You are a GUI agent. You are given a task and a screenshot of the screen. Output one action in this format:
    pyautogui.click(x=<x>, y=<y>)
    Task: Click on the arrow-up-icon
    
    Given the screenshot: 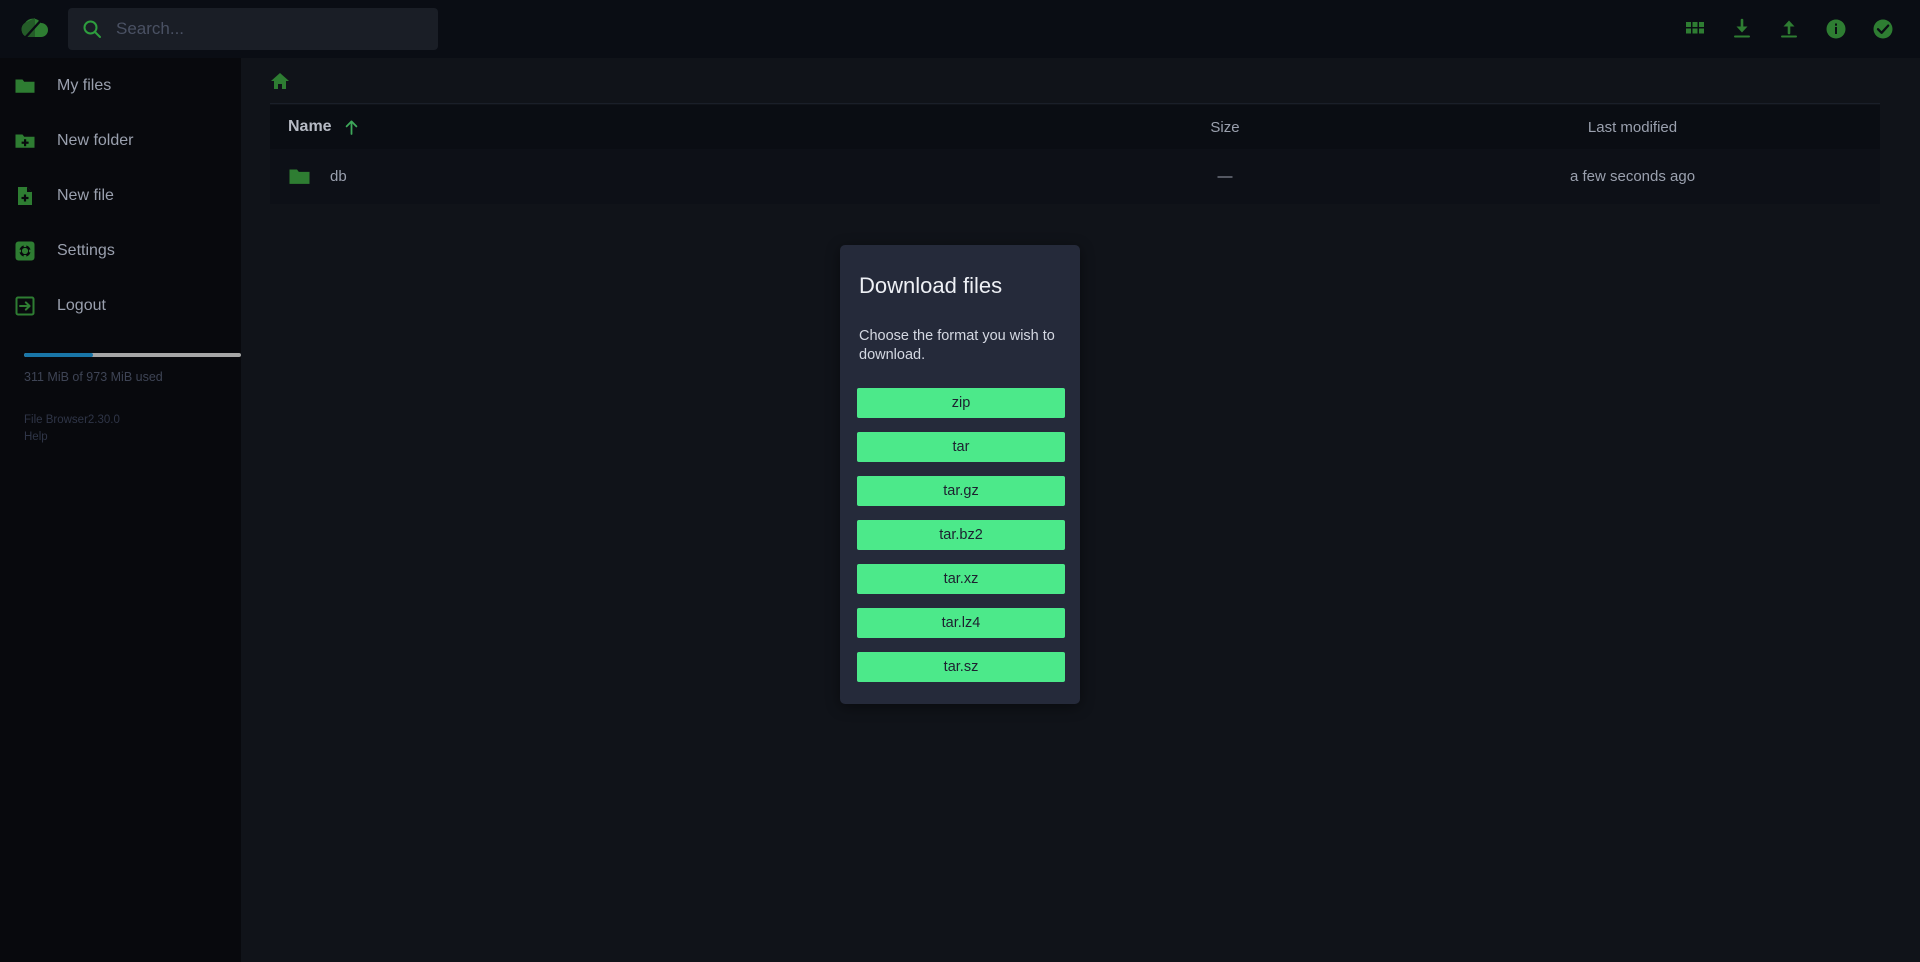 What is the action you would take?
    pyautogui.click(x=351, y=127)
    